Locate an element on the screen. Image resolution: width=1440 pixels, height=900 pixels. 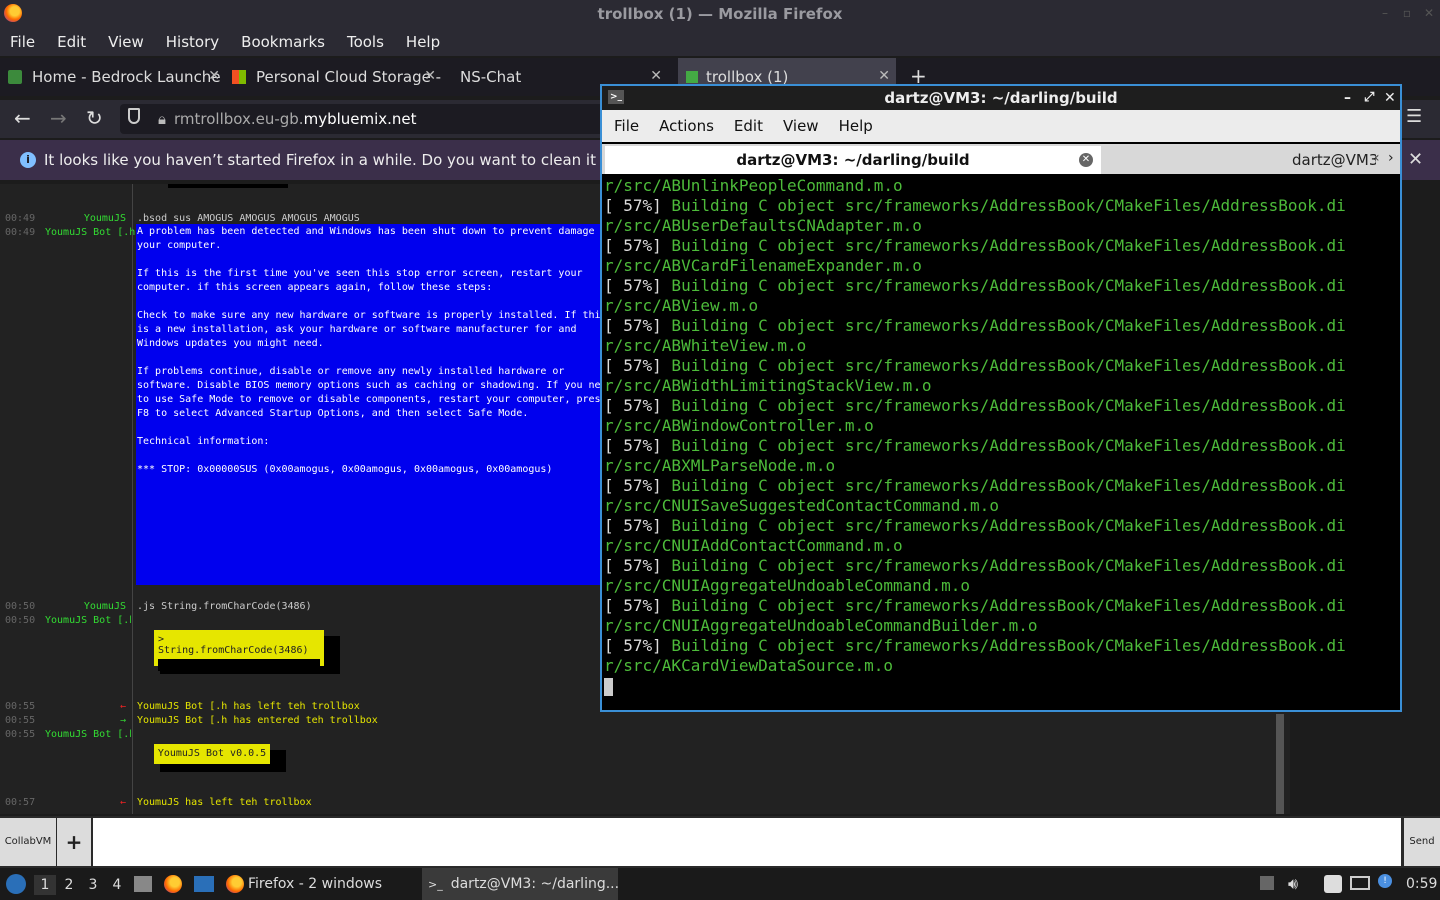
clock: 0:59 is located at coordinates (1422, 884).